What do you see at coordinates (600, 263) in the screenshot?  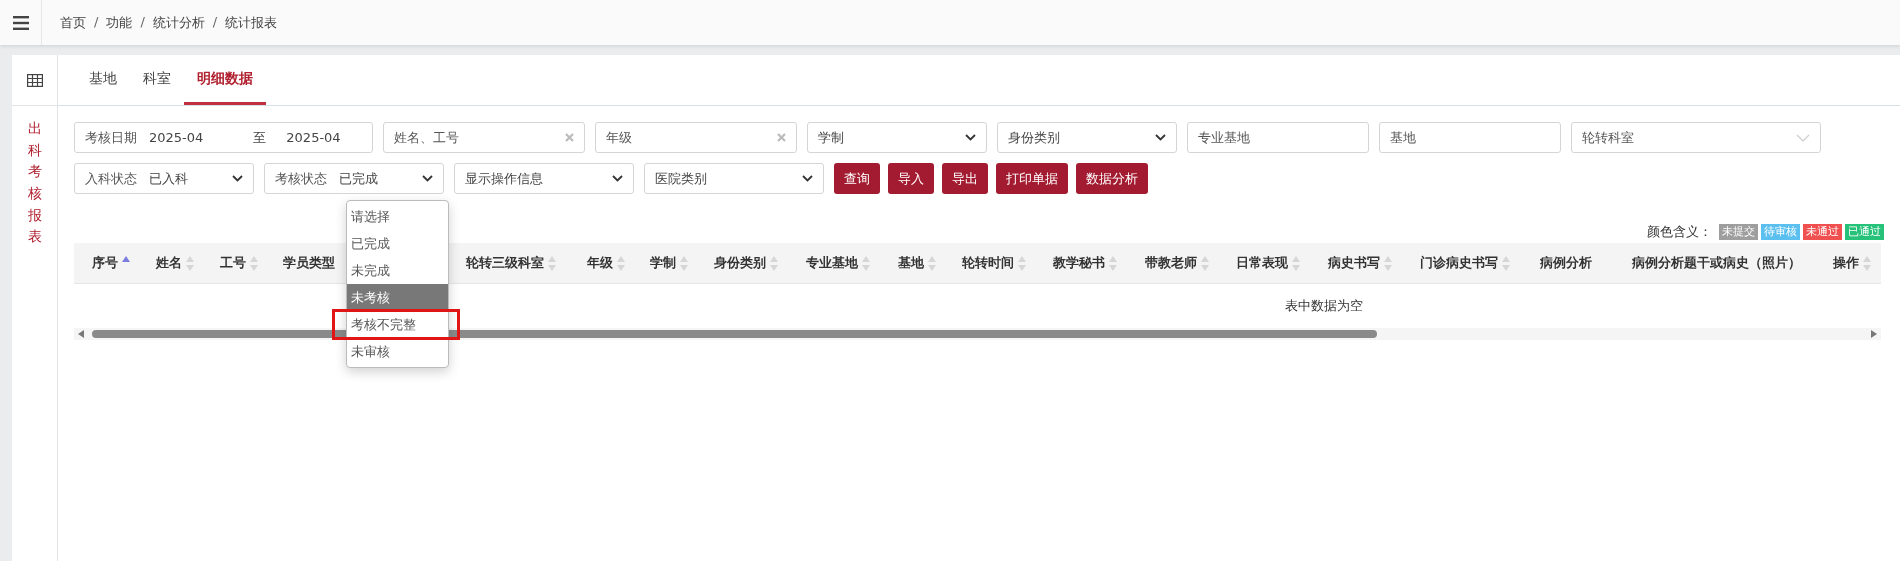 I see `column-header: 年级` at bounding box center [600, 263].